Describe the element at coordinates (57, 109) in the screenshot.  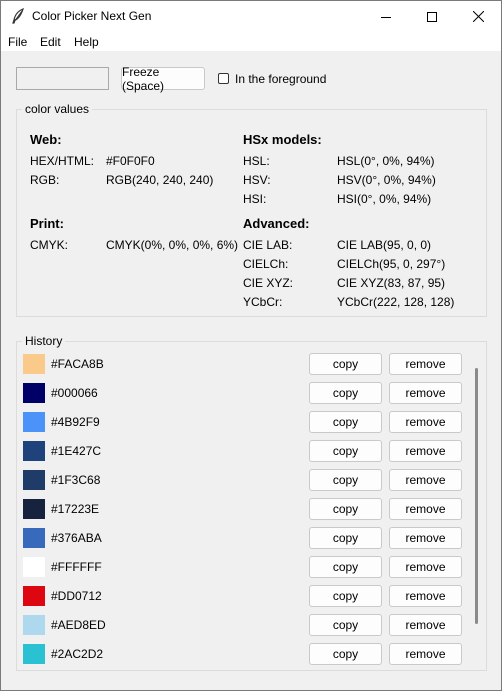
I see `color-values-title: color values` at that location.